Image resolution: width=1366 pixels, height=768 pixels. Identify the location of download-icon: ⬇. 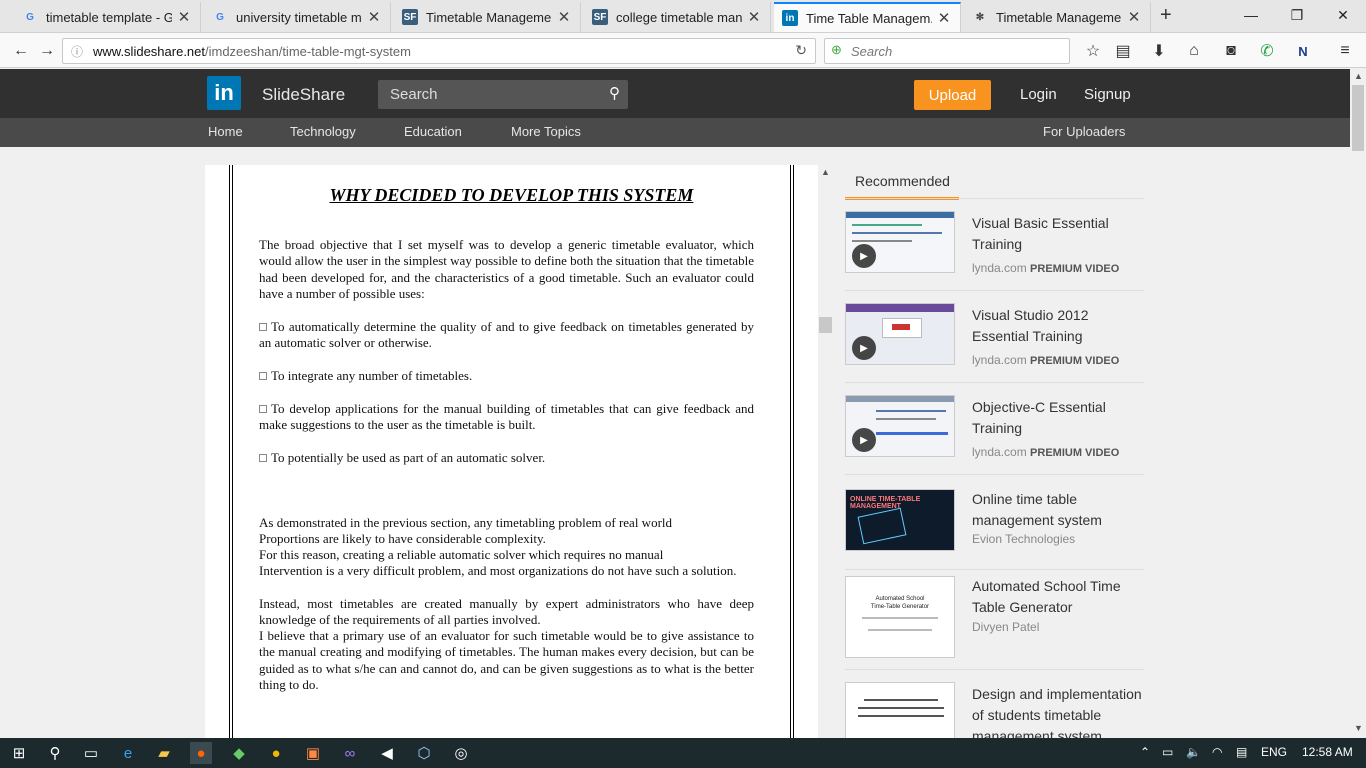
(1159, 51).